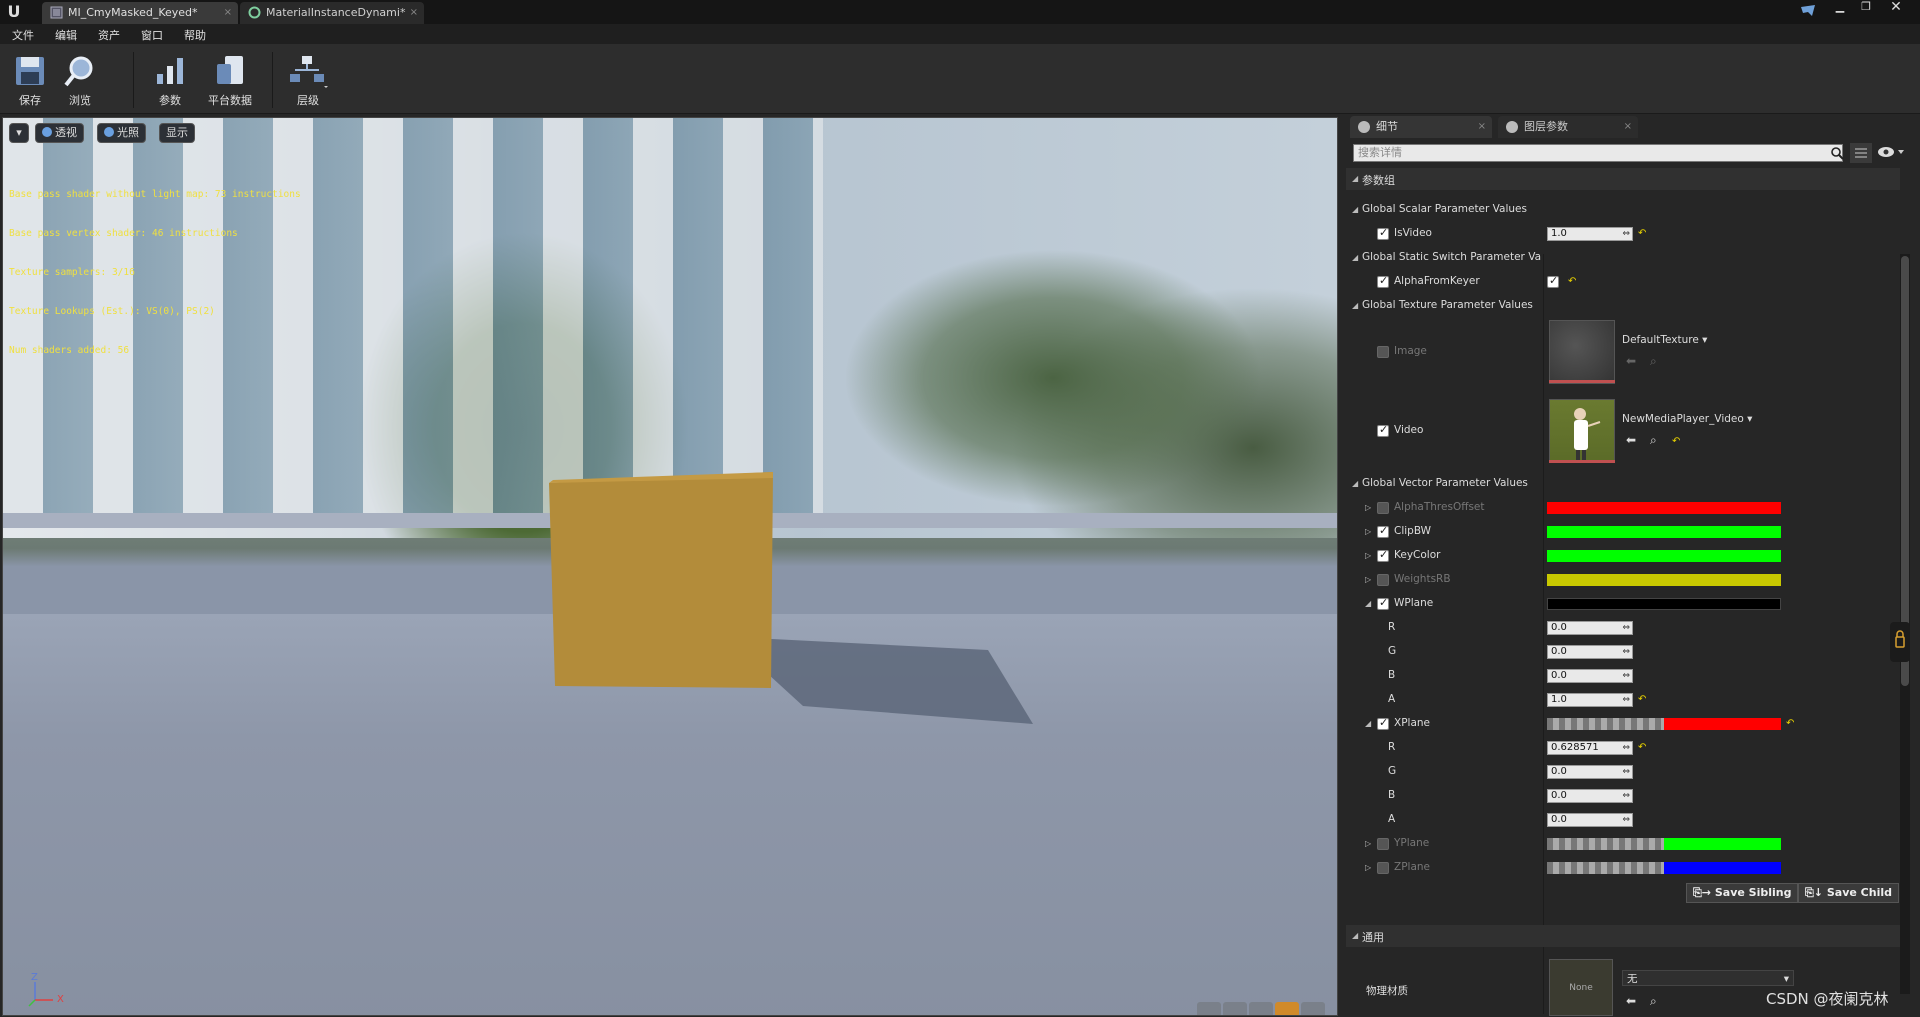 This screenshot has height=1017, width=1920. What do you see at coordinates (1808, 11) in the screenshot?
I see `feedback-icon` at bounding box center [1808, 11].